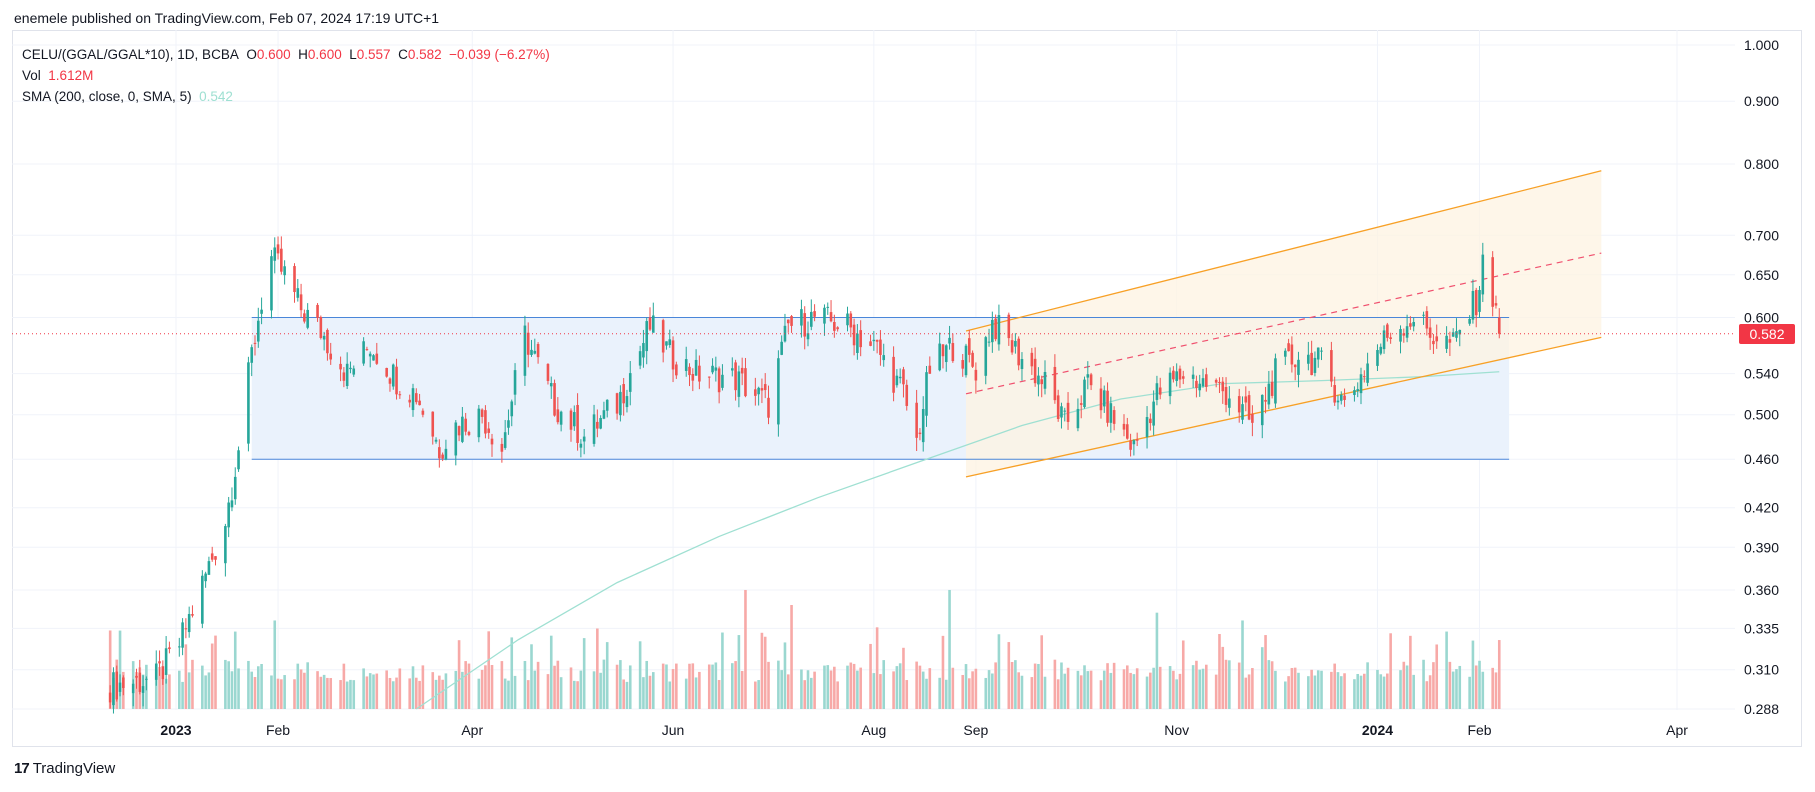 Image resolution: width=1815 pixels, height=792 pixels. I want to click on last-price-tag: 0.582, so click(1767, 334).